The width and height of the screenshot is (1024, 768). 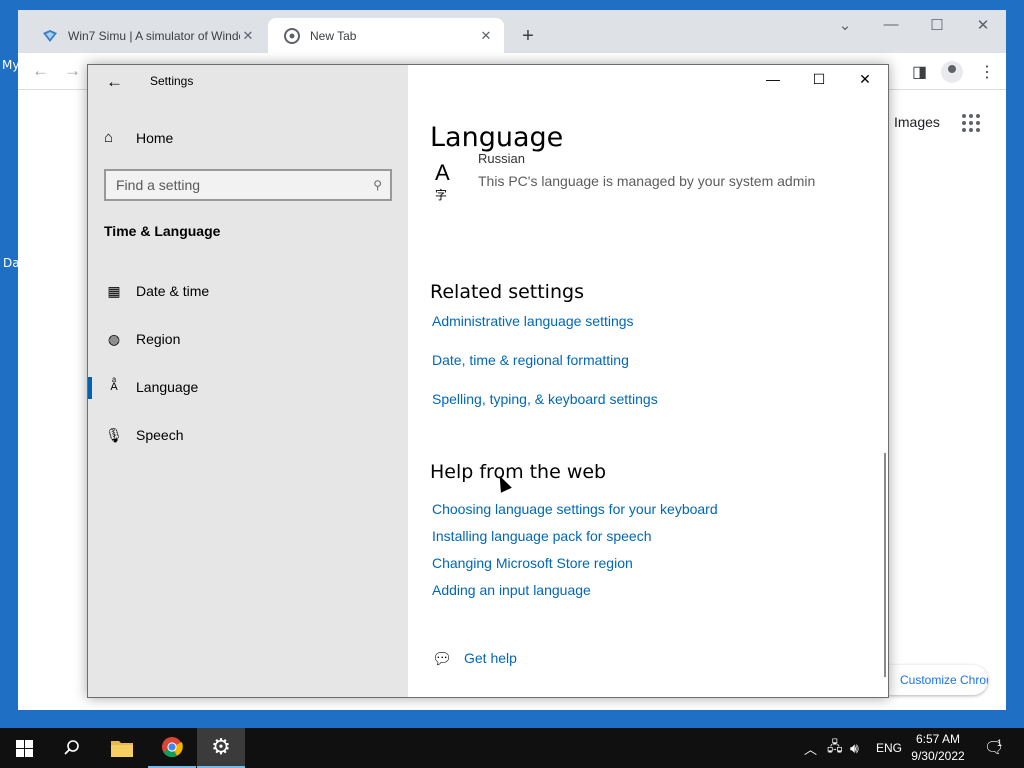 What do you see at coordinates (1000, 743) in the screenshot?
I see `notification-count-badge: 1` at bounding box center [1000, 743].